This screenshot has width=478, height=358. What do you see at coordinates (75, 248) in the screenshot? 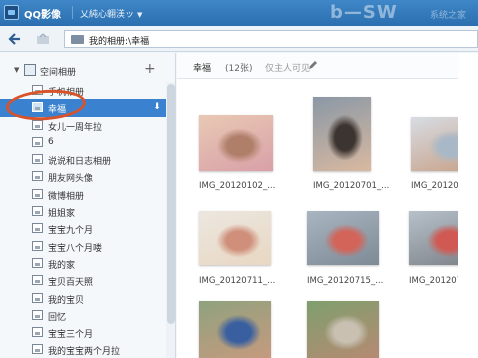
I see `album-label: 宝宝八个月喽` at bounding box center [75, 248].